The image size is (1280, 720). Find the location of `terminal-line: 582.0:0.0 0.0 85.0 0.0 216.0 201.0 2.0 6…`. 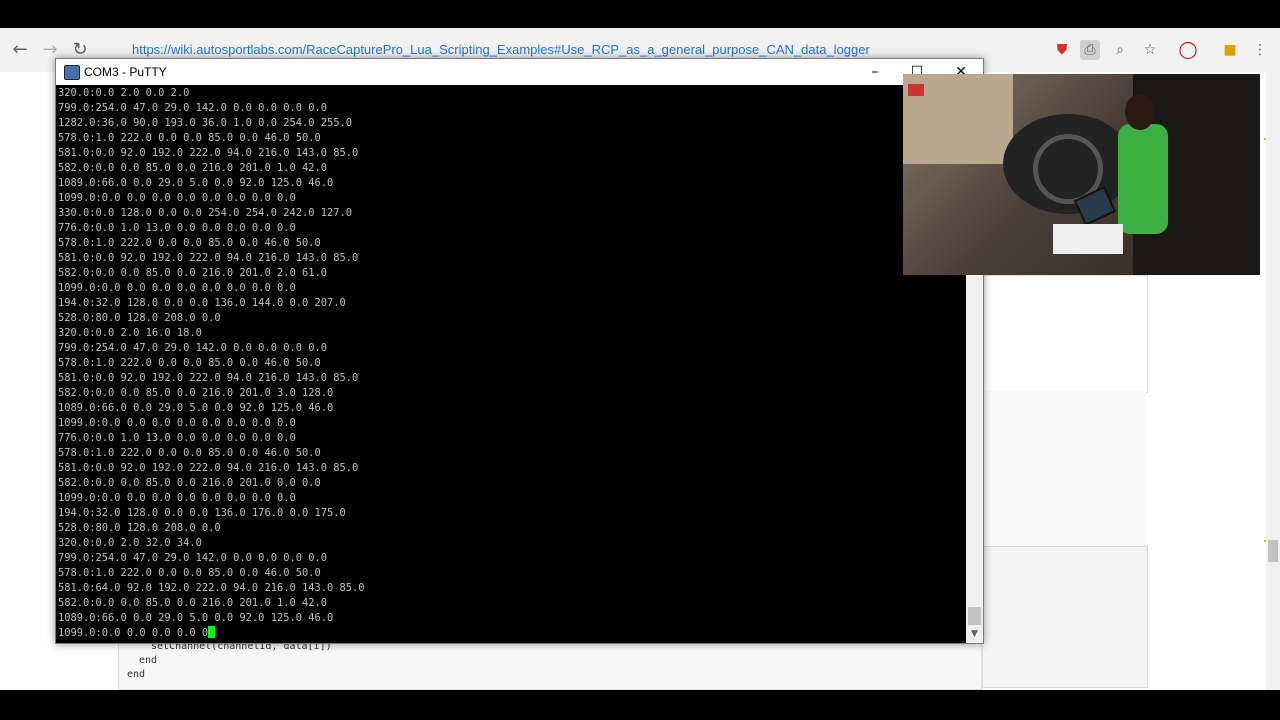

terminal-line: 582.0:0.0 0.0 85.0 0.0 216.0 201.0 2.0 6… is located at coordinates (192, 273).